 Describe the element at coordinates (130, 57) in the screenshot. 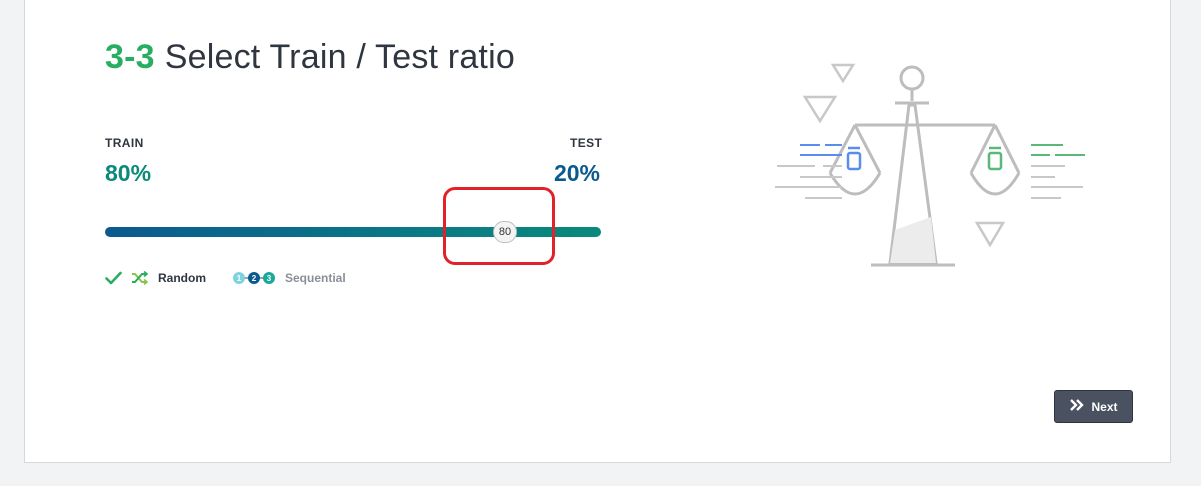

I see `step-number: 3-3` at that location.